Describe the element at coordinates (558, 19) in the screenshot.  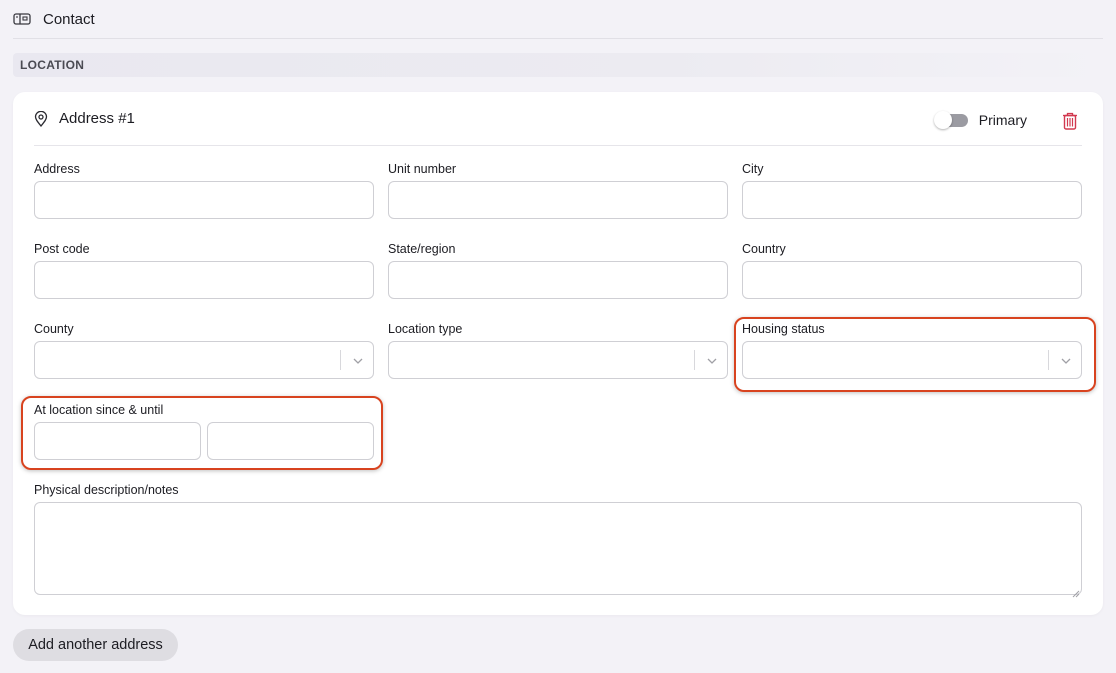
I see `contact-header: Contact` at that location.